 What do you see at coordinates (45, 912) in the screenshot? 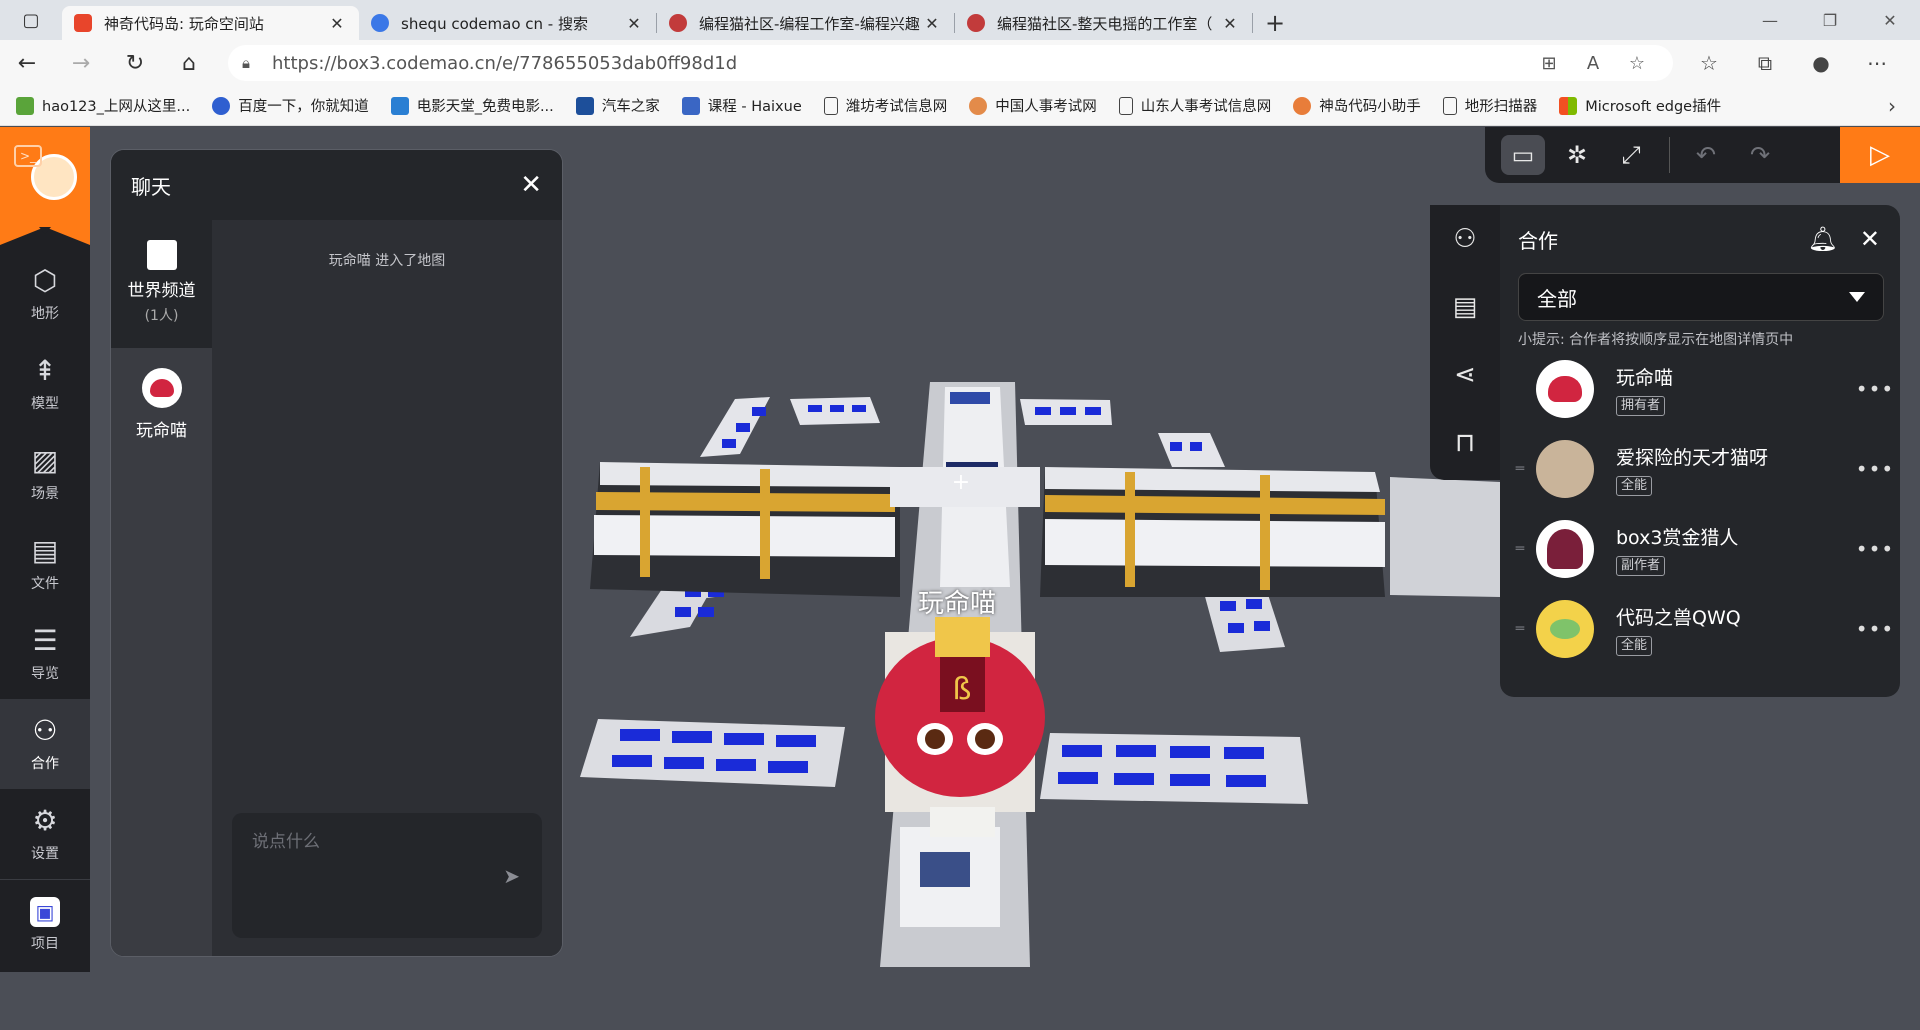
I see `project-icon: ▣` at bounding box center [45, 912].